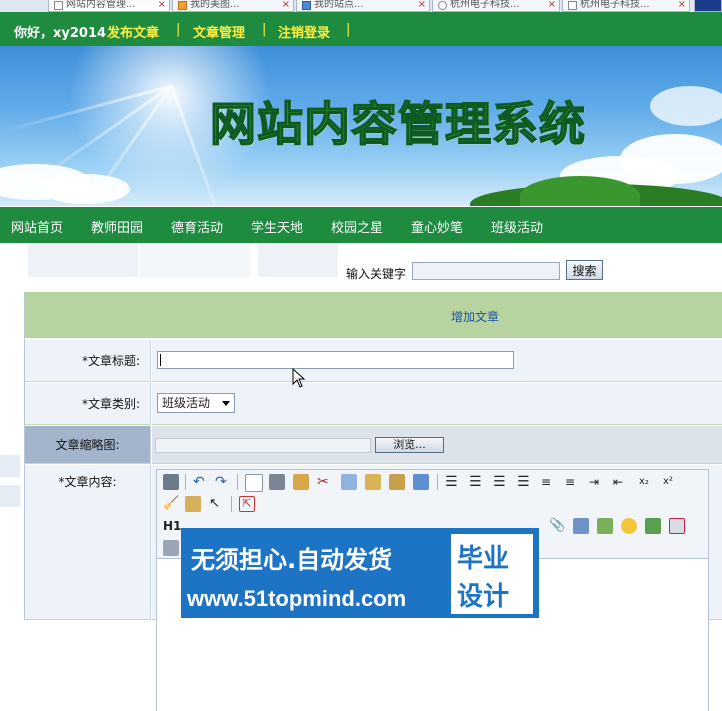 Image resolution: width=722 pixels, height=711 pixels. Describe the element at coordinates (525, 482) in the screenshot. I see `justify-icon: ☰` at that location.